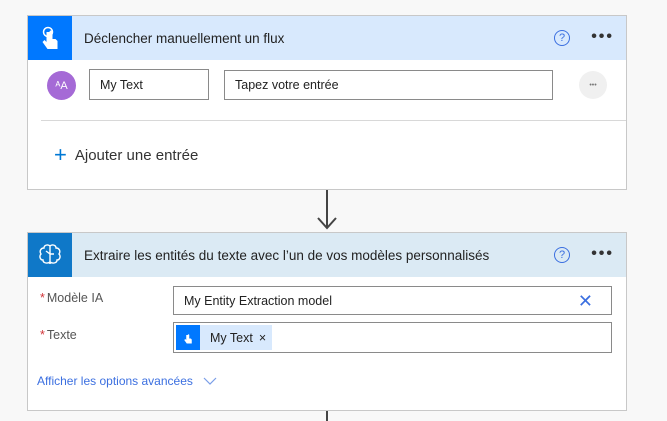 The width and height of the screenshot is (667, 421). Describe the element at coordinates (388, 85) in the screenshot. I see `input-value-field: Tapez votre entrée` at that location.